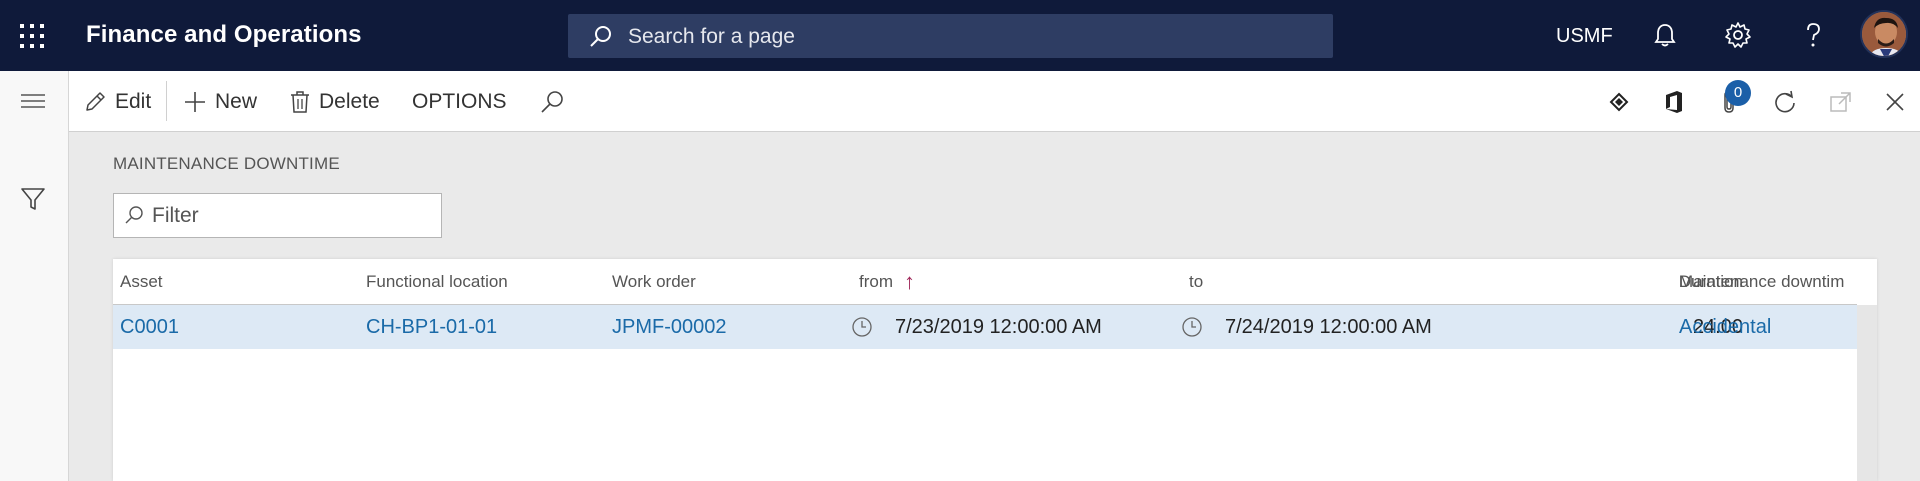 This screenshot has height=481, width=1920. Describe the element at coordinates (1768, 282) in the screenshot. I see `column-header-maintenance-downtime: Maintenance downtim` at that location.